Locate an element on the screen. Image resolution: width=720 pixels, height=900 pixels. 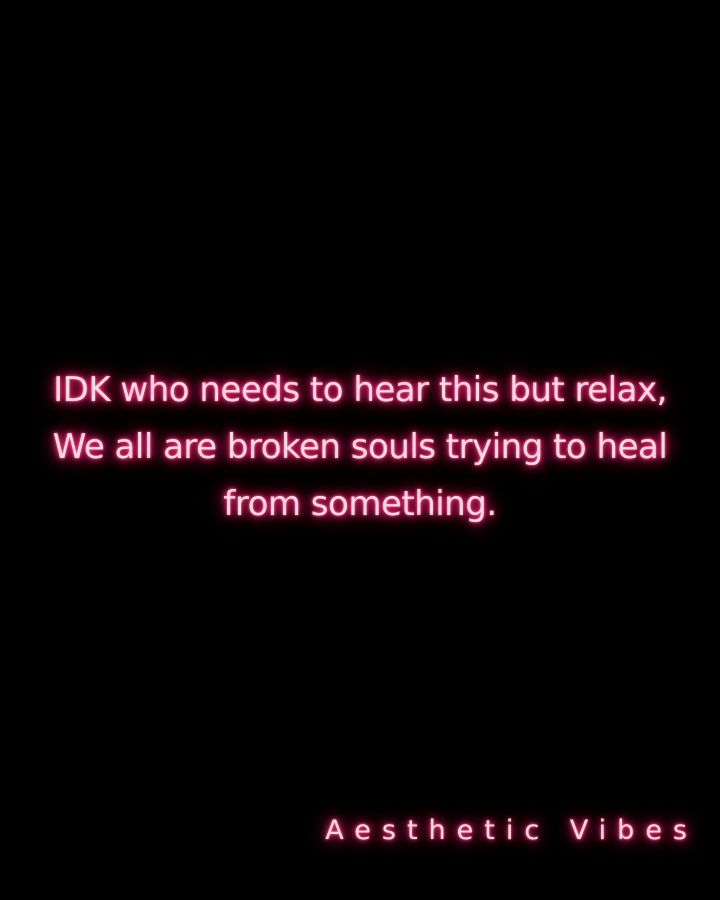
quote-line-2: We all are broken souls trying to heal is located at coordinates (360, 447).